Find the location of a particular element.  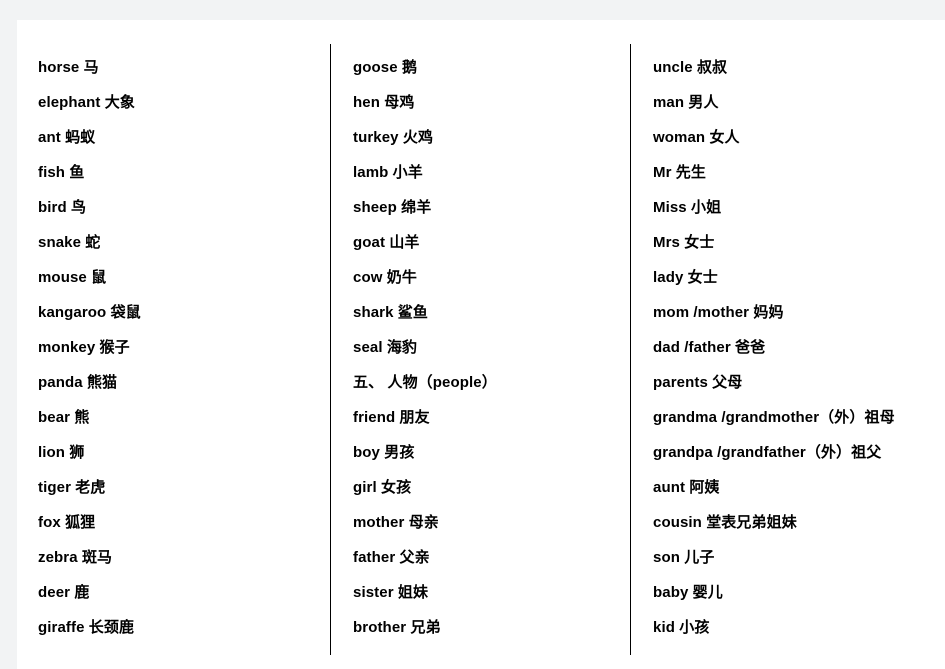

vocabulary-entry: monkey 猴子 is located at coordinates (84, 347).